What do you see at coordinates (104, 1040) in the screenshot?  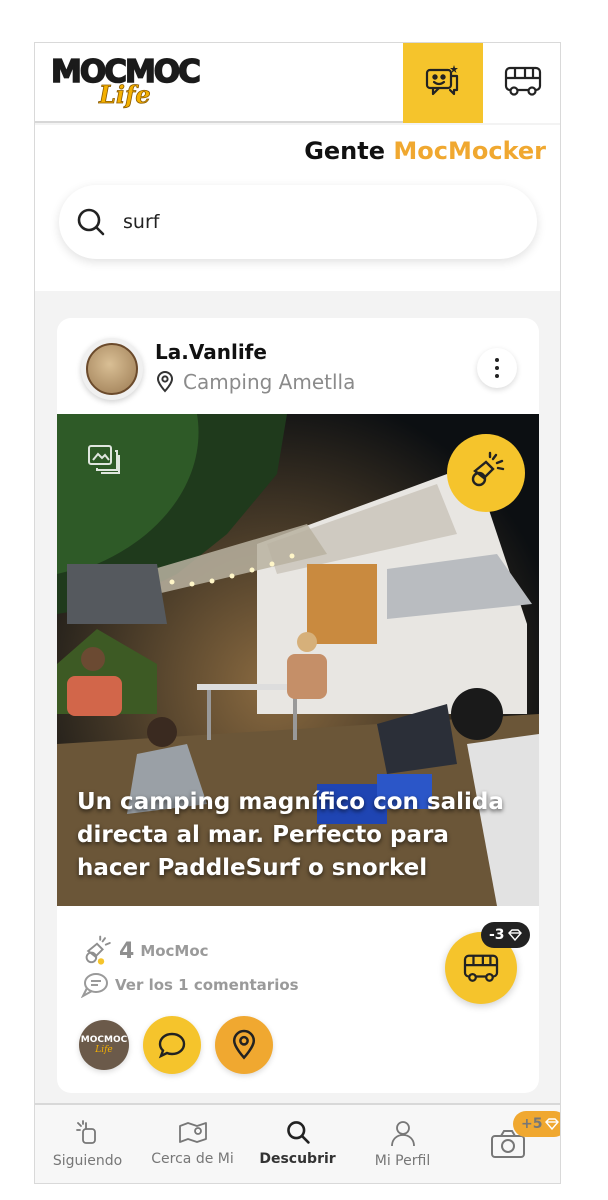 I see `brand-avatar-text: MOCMOC` at bounding box center [104, 1040].